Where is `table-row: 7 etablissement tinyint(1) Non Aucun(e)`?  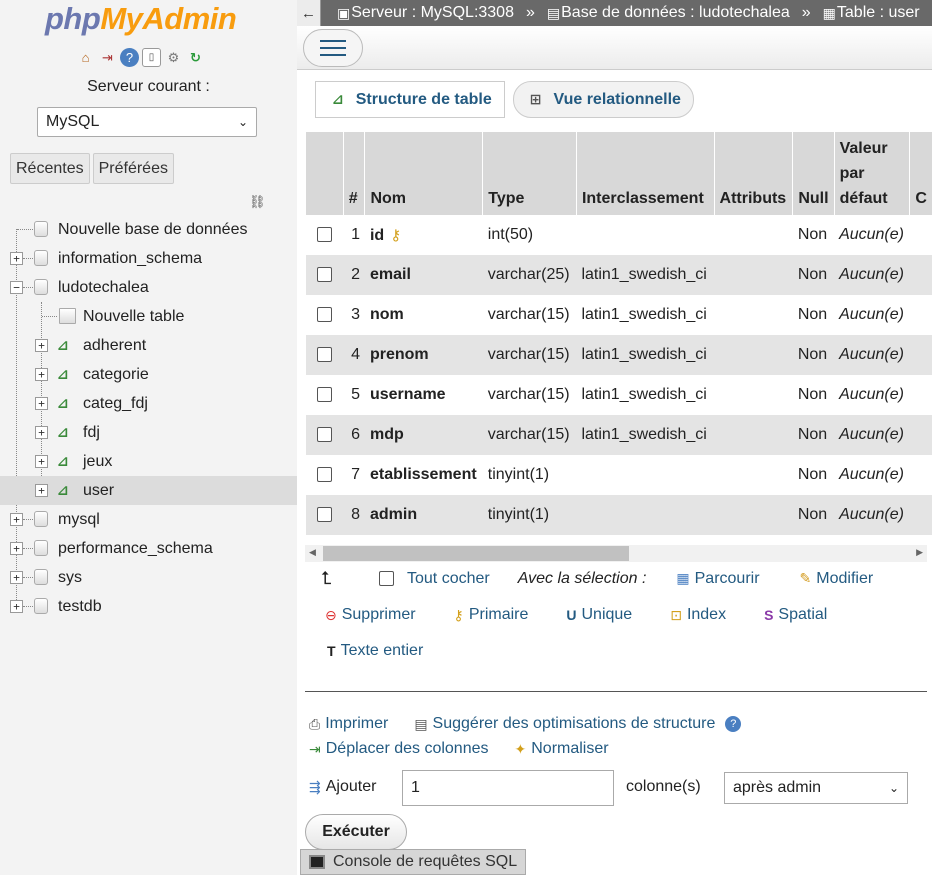 table-row: 7 etablissement tinyint(1) Non Aucun(e) is located at coordinates (618, 475).